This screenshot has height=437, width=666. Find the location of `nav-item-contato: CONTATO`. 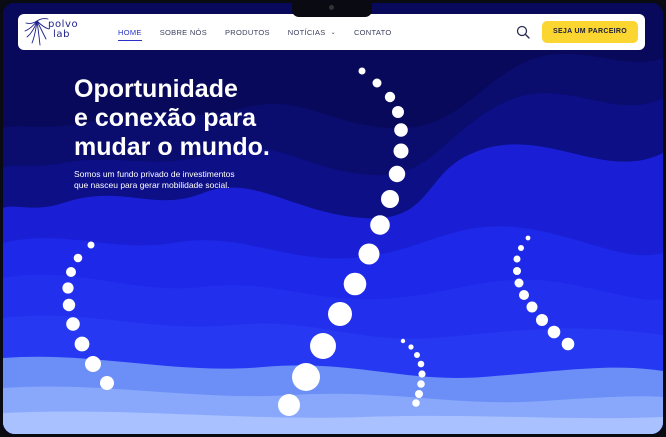

nav-item-contato: CONTATO is located at coordinates (373, 32).